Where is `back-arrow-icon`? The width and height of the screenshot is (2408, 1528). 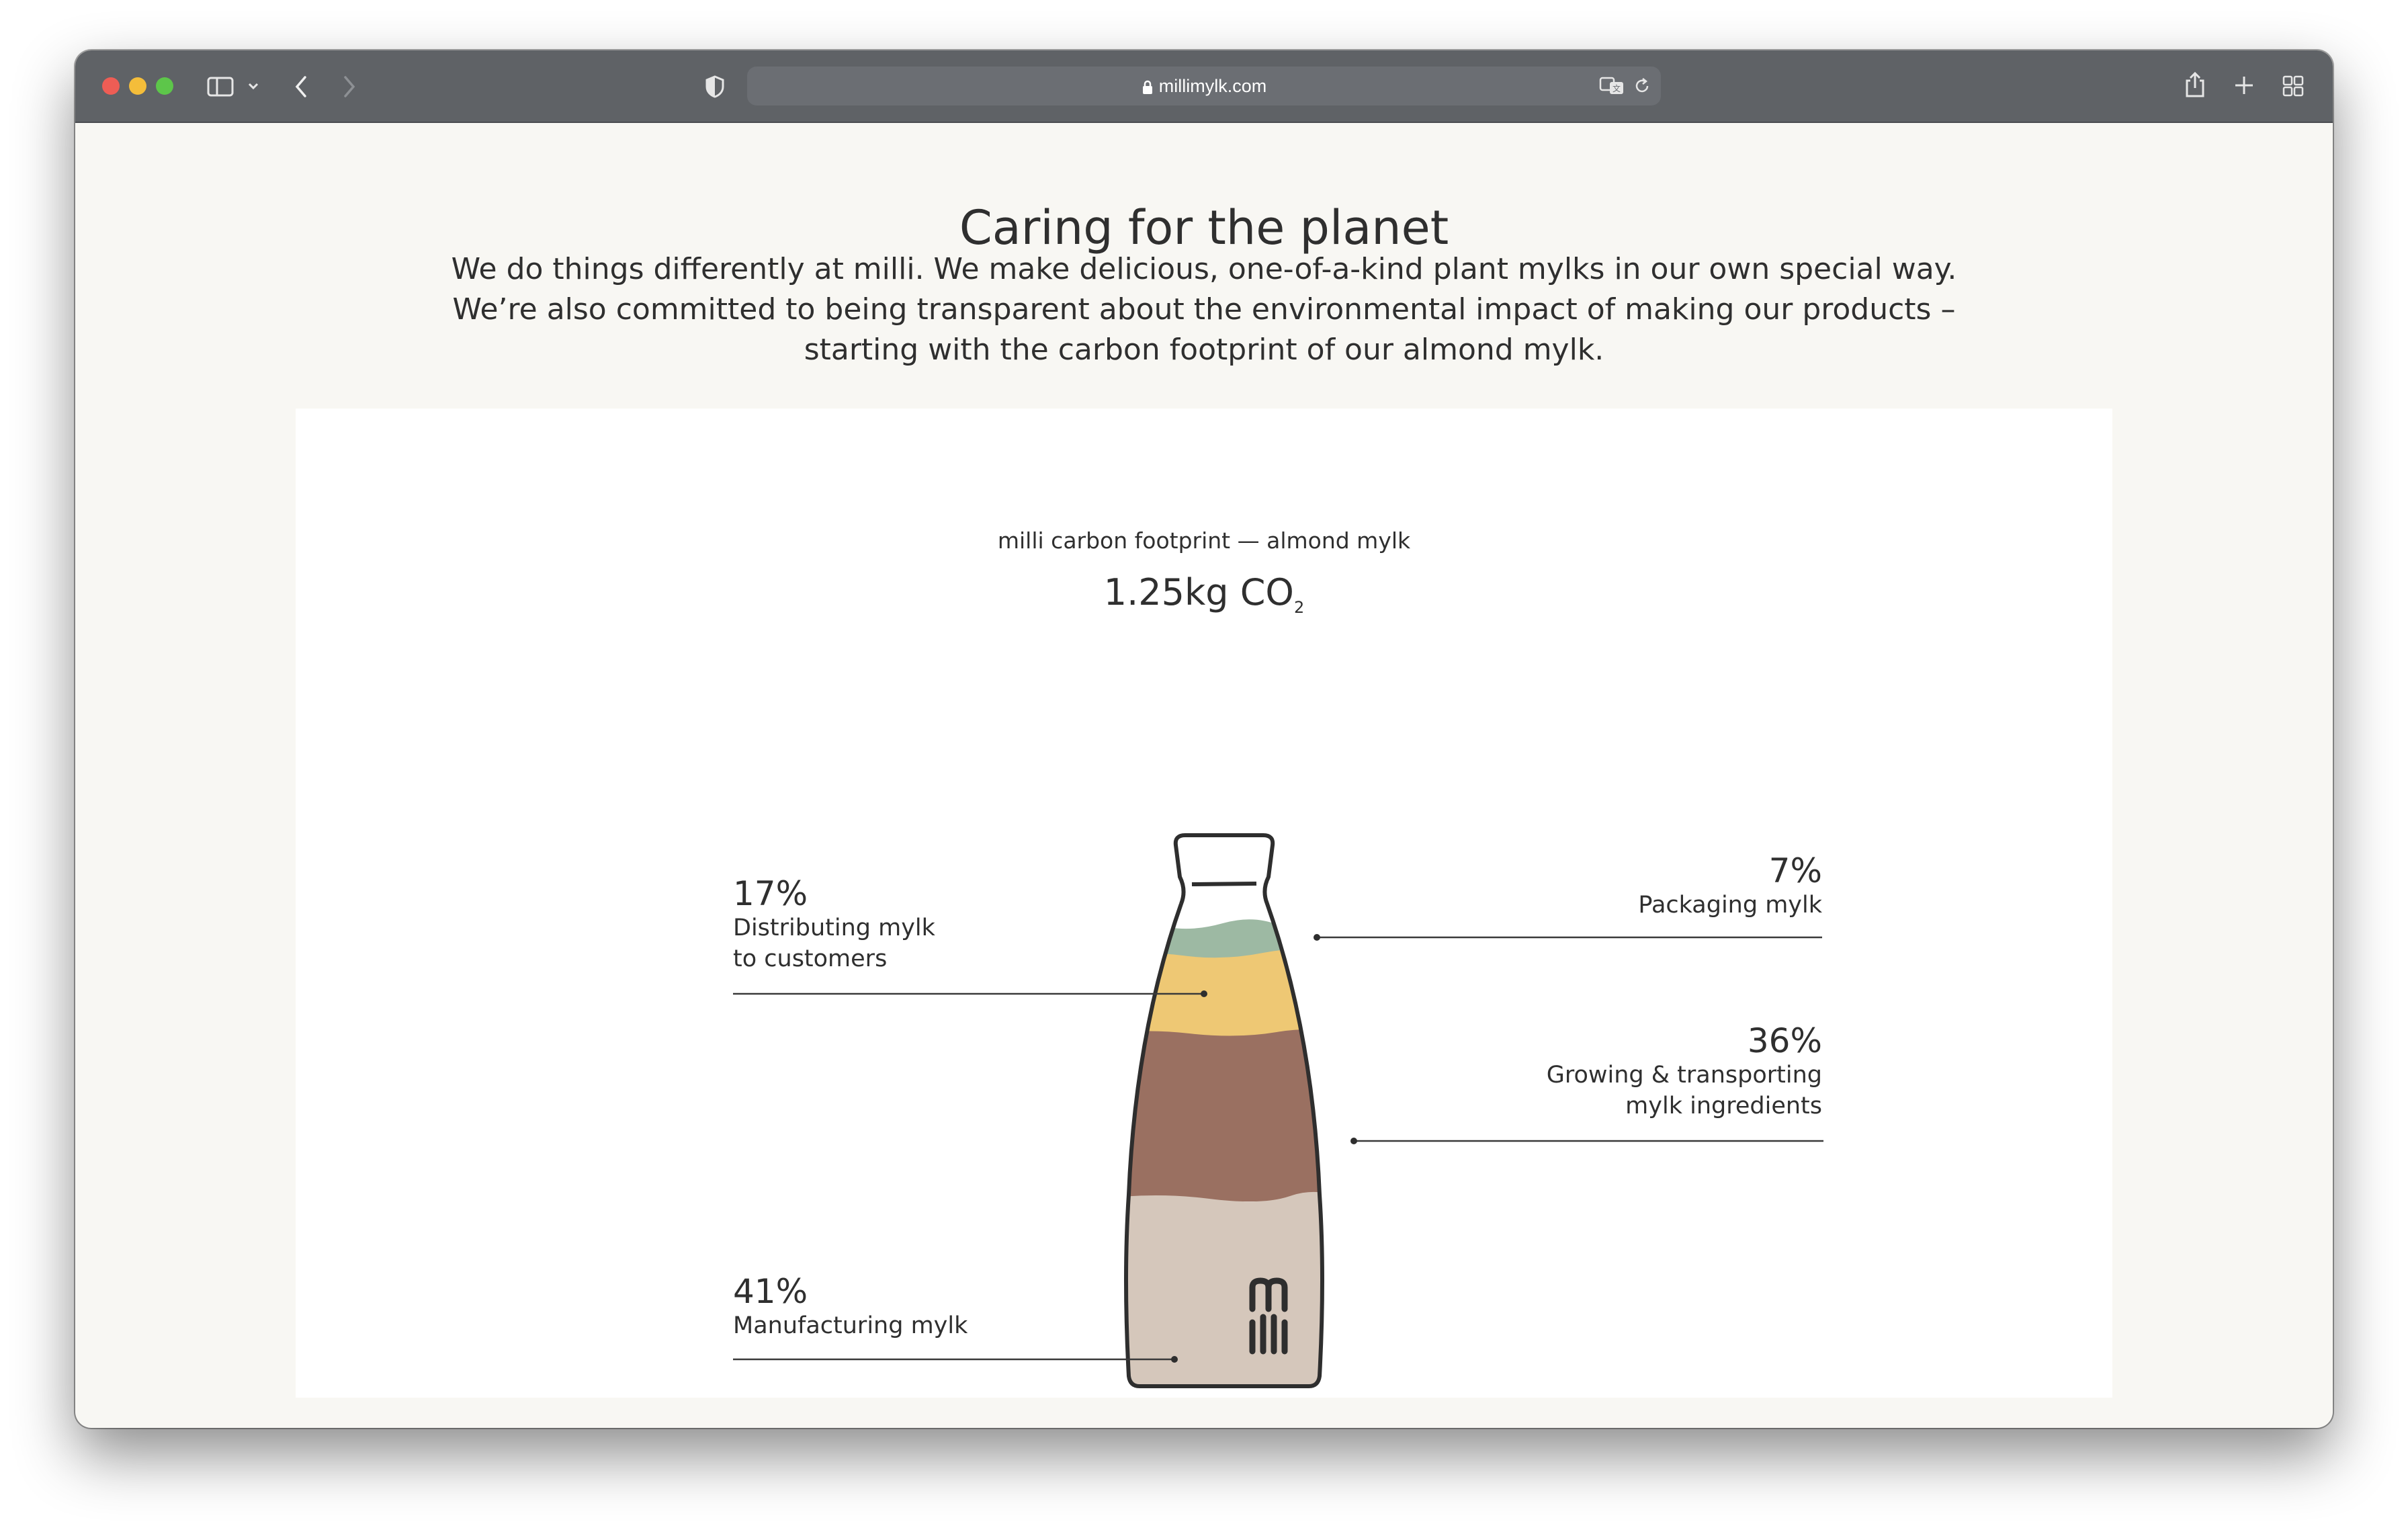
back-arrow-icon is located at coordinates (301, 87).